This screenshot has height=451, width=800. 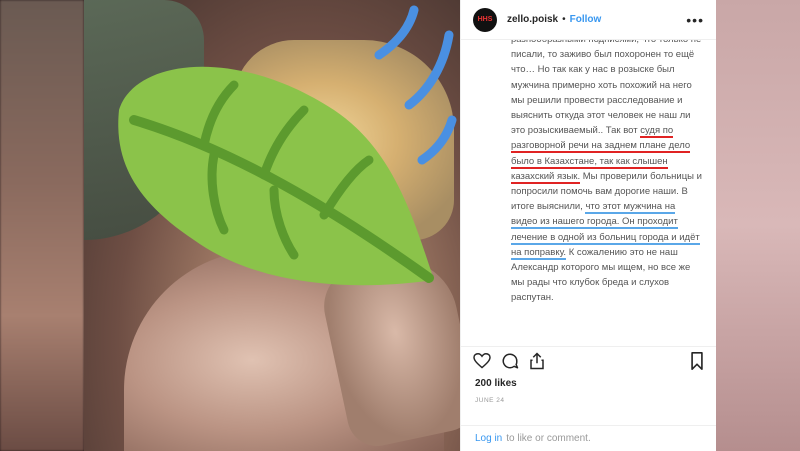 What do you see at coordinates (588, 381) in the screenshot?
I see `likes-count: 200 likes` at bounding box center [588, 381].